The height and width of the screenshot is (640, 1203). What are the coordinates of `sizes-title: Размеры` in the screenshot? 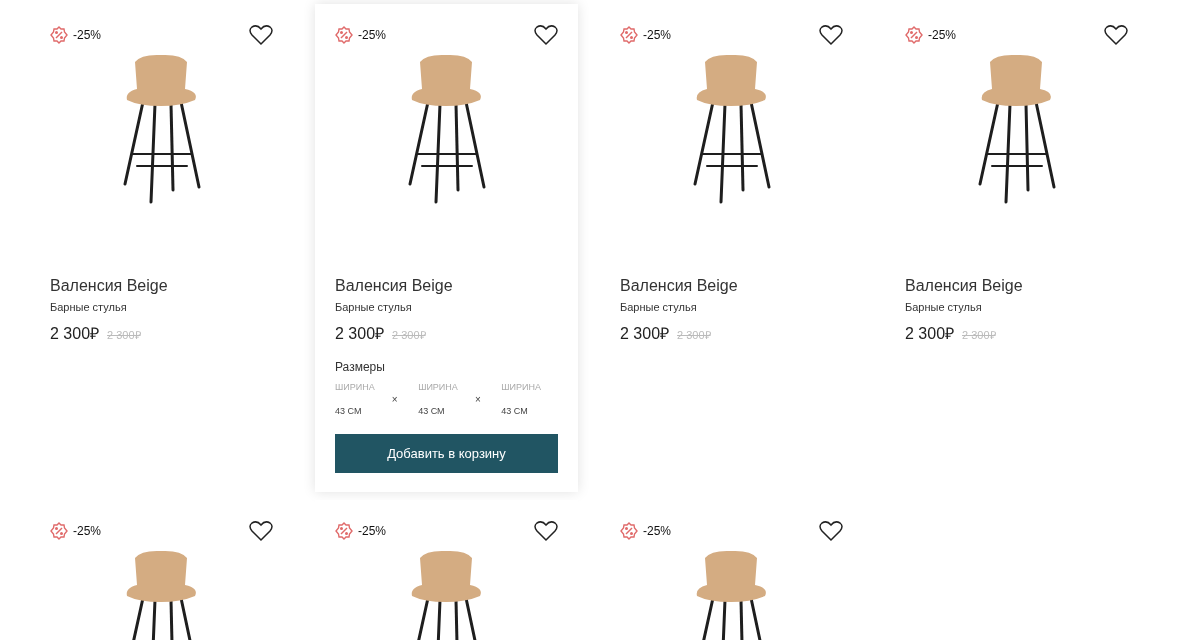 It's located at (360, 367).